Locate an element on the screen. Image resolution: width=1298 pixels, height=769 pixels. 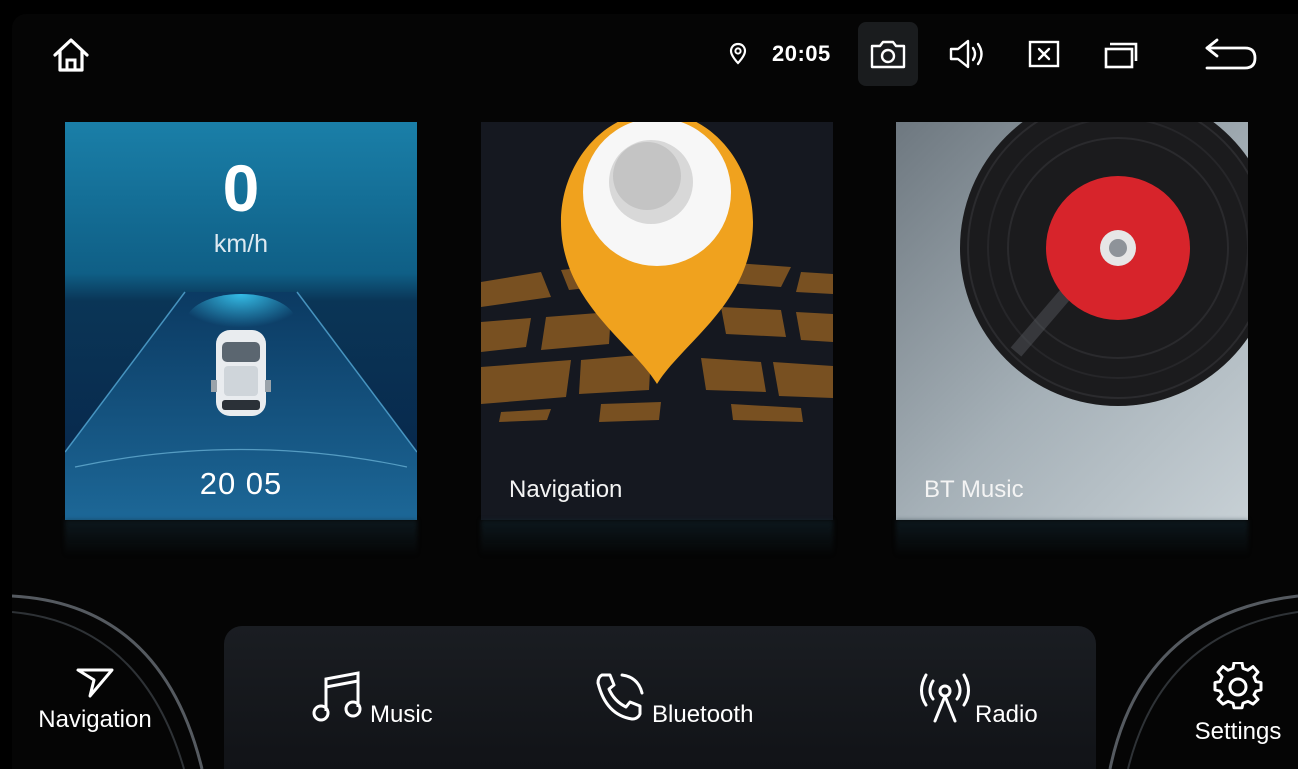
dock-radio: Radio is located at coordinates (977, 698).